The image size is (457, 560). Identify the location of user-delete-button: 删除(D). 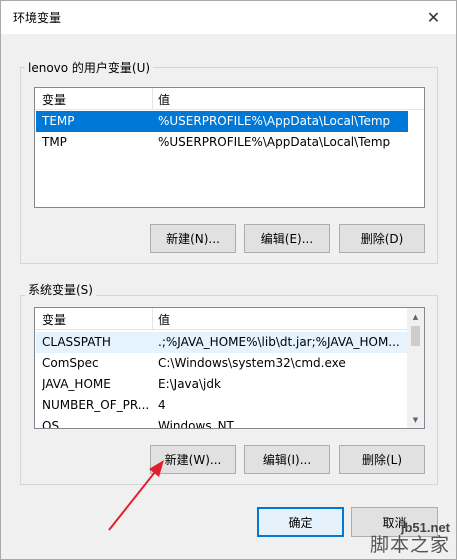
(382, 238).